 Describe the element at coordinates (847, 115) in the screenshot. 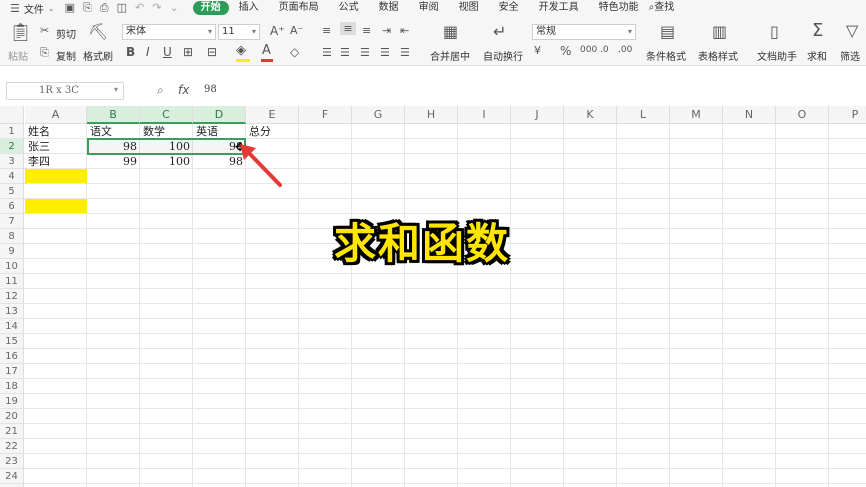

I see `column-header-p: P` at that location.